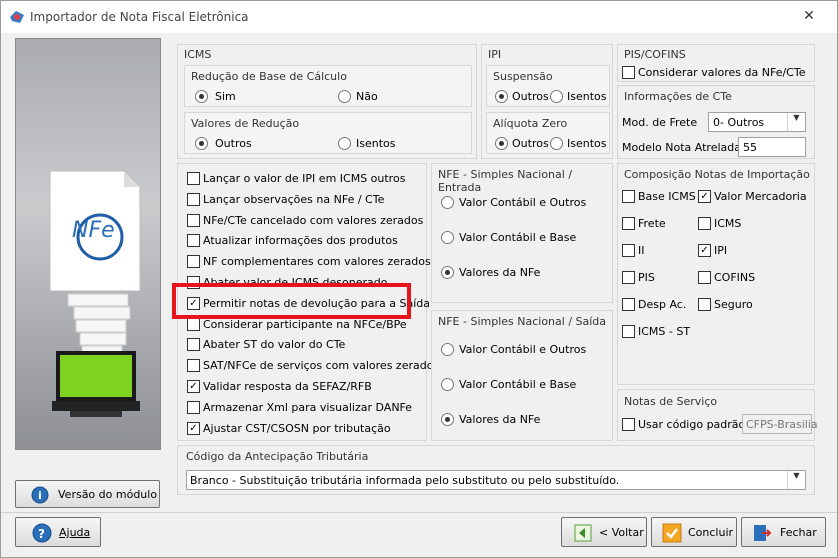  I want to click on reducao-base-title: Redução de Base de Cálculo, so click(269, 76).